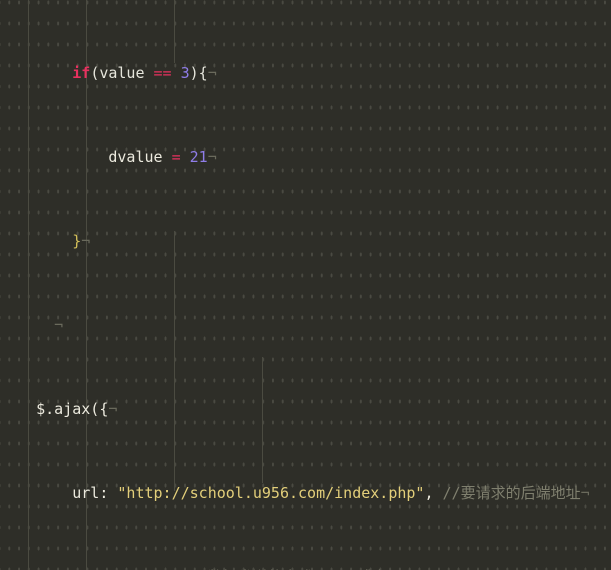 The width and height of the screenshot is (611, 570). What do you see at coordinates (305, 73) in the screenshot?
I see `code-line: if(value == 3){¬` at bounding box center [305, 73].